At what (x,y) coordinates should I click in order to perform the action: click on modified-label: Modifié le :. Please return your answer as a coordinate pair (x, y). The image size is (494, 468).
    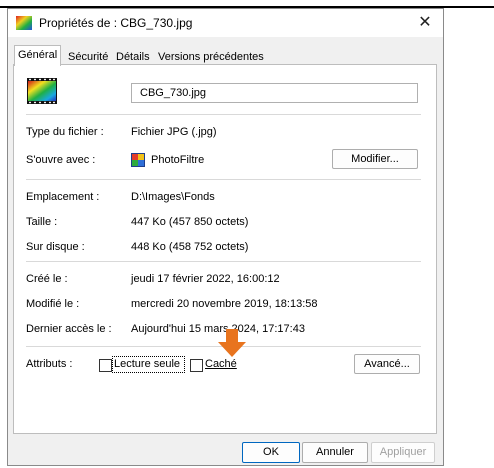
    Looking at the image, I should click on (53, 304).